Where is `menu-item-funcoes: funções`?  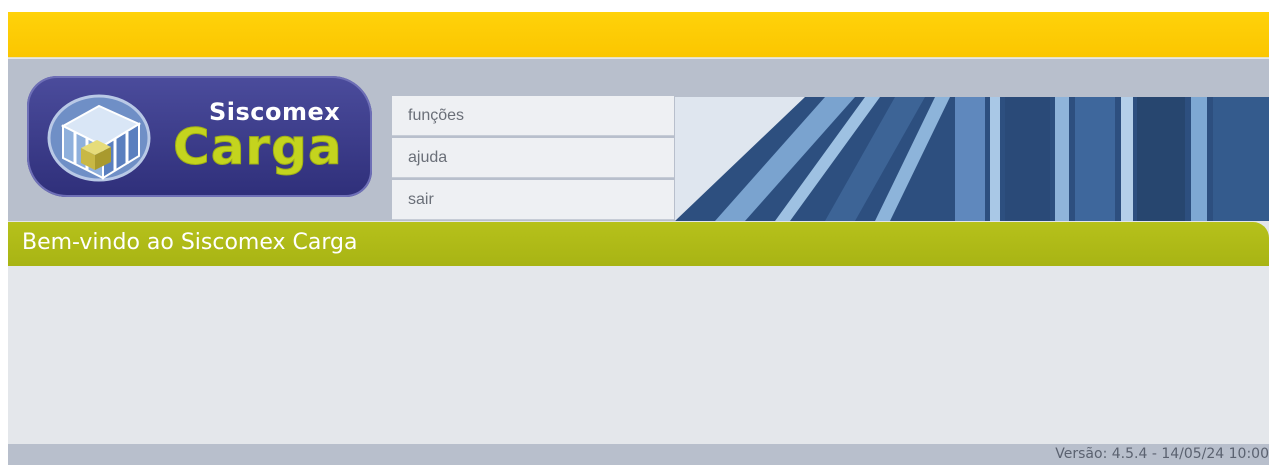
menu-item-funcoes: funções is located at coordinates (533, 116).